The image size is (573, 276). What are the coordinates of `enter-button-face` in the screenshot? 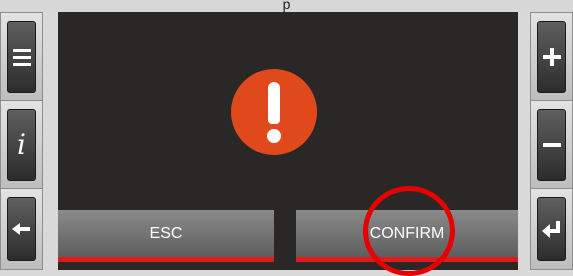 It's located at (551, 229).